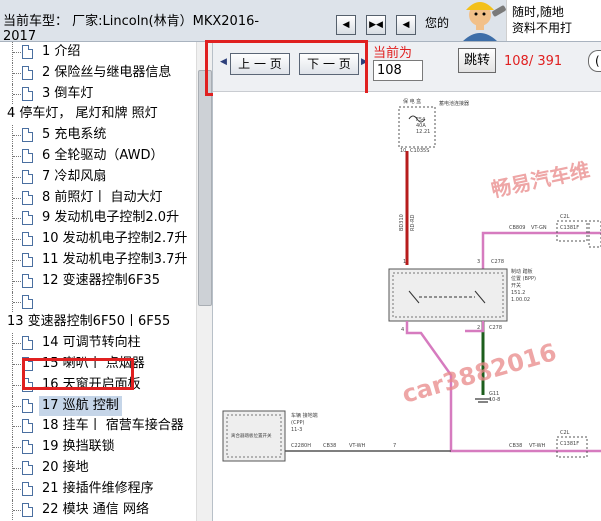  What do you see at coordinates (376, 25) in the screenshot?
I see `toggle-panel-icon-button: ▶◀` at bounding box center [376, 25].